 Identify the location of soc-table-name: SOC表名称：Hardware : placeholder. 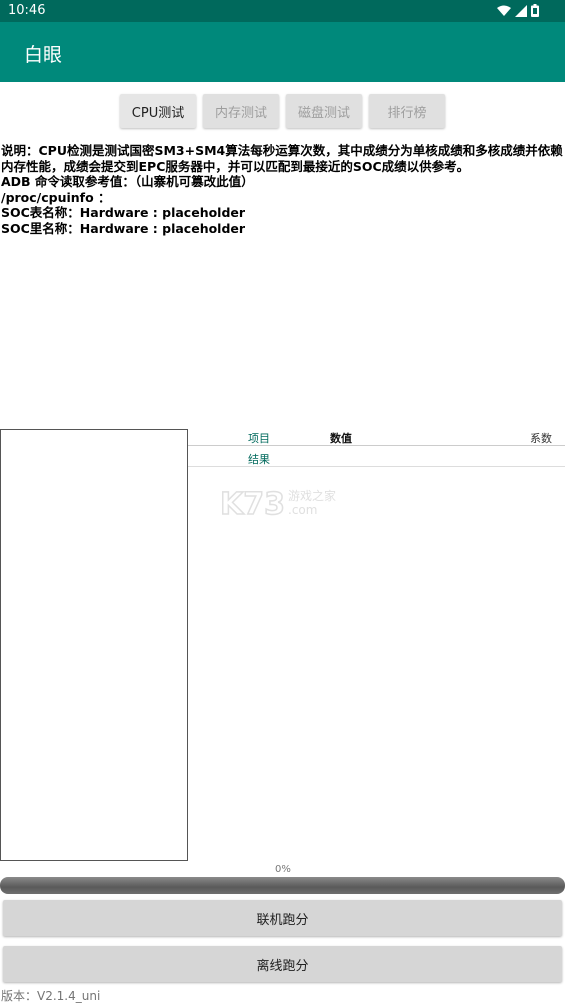
(123, 212).